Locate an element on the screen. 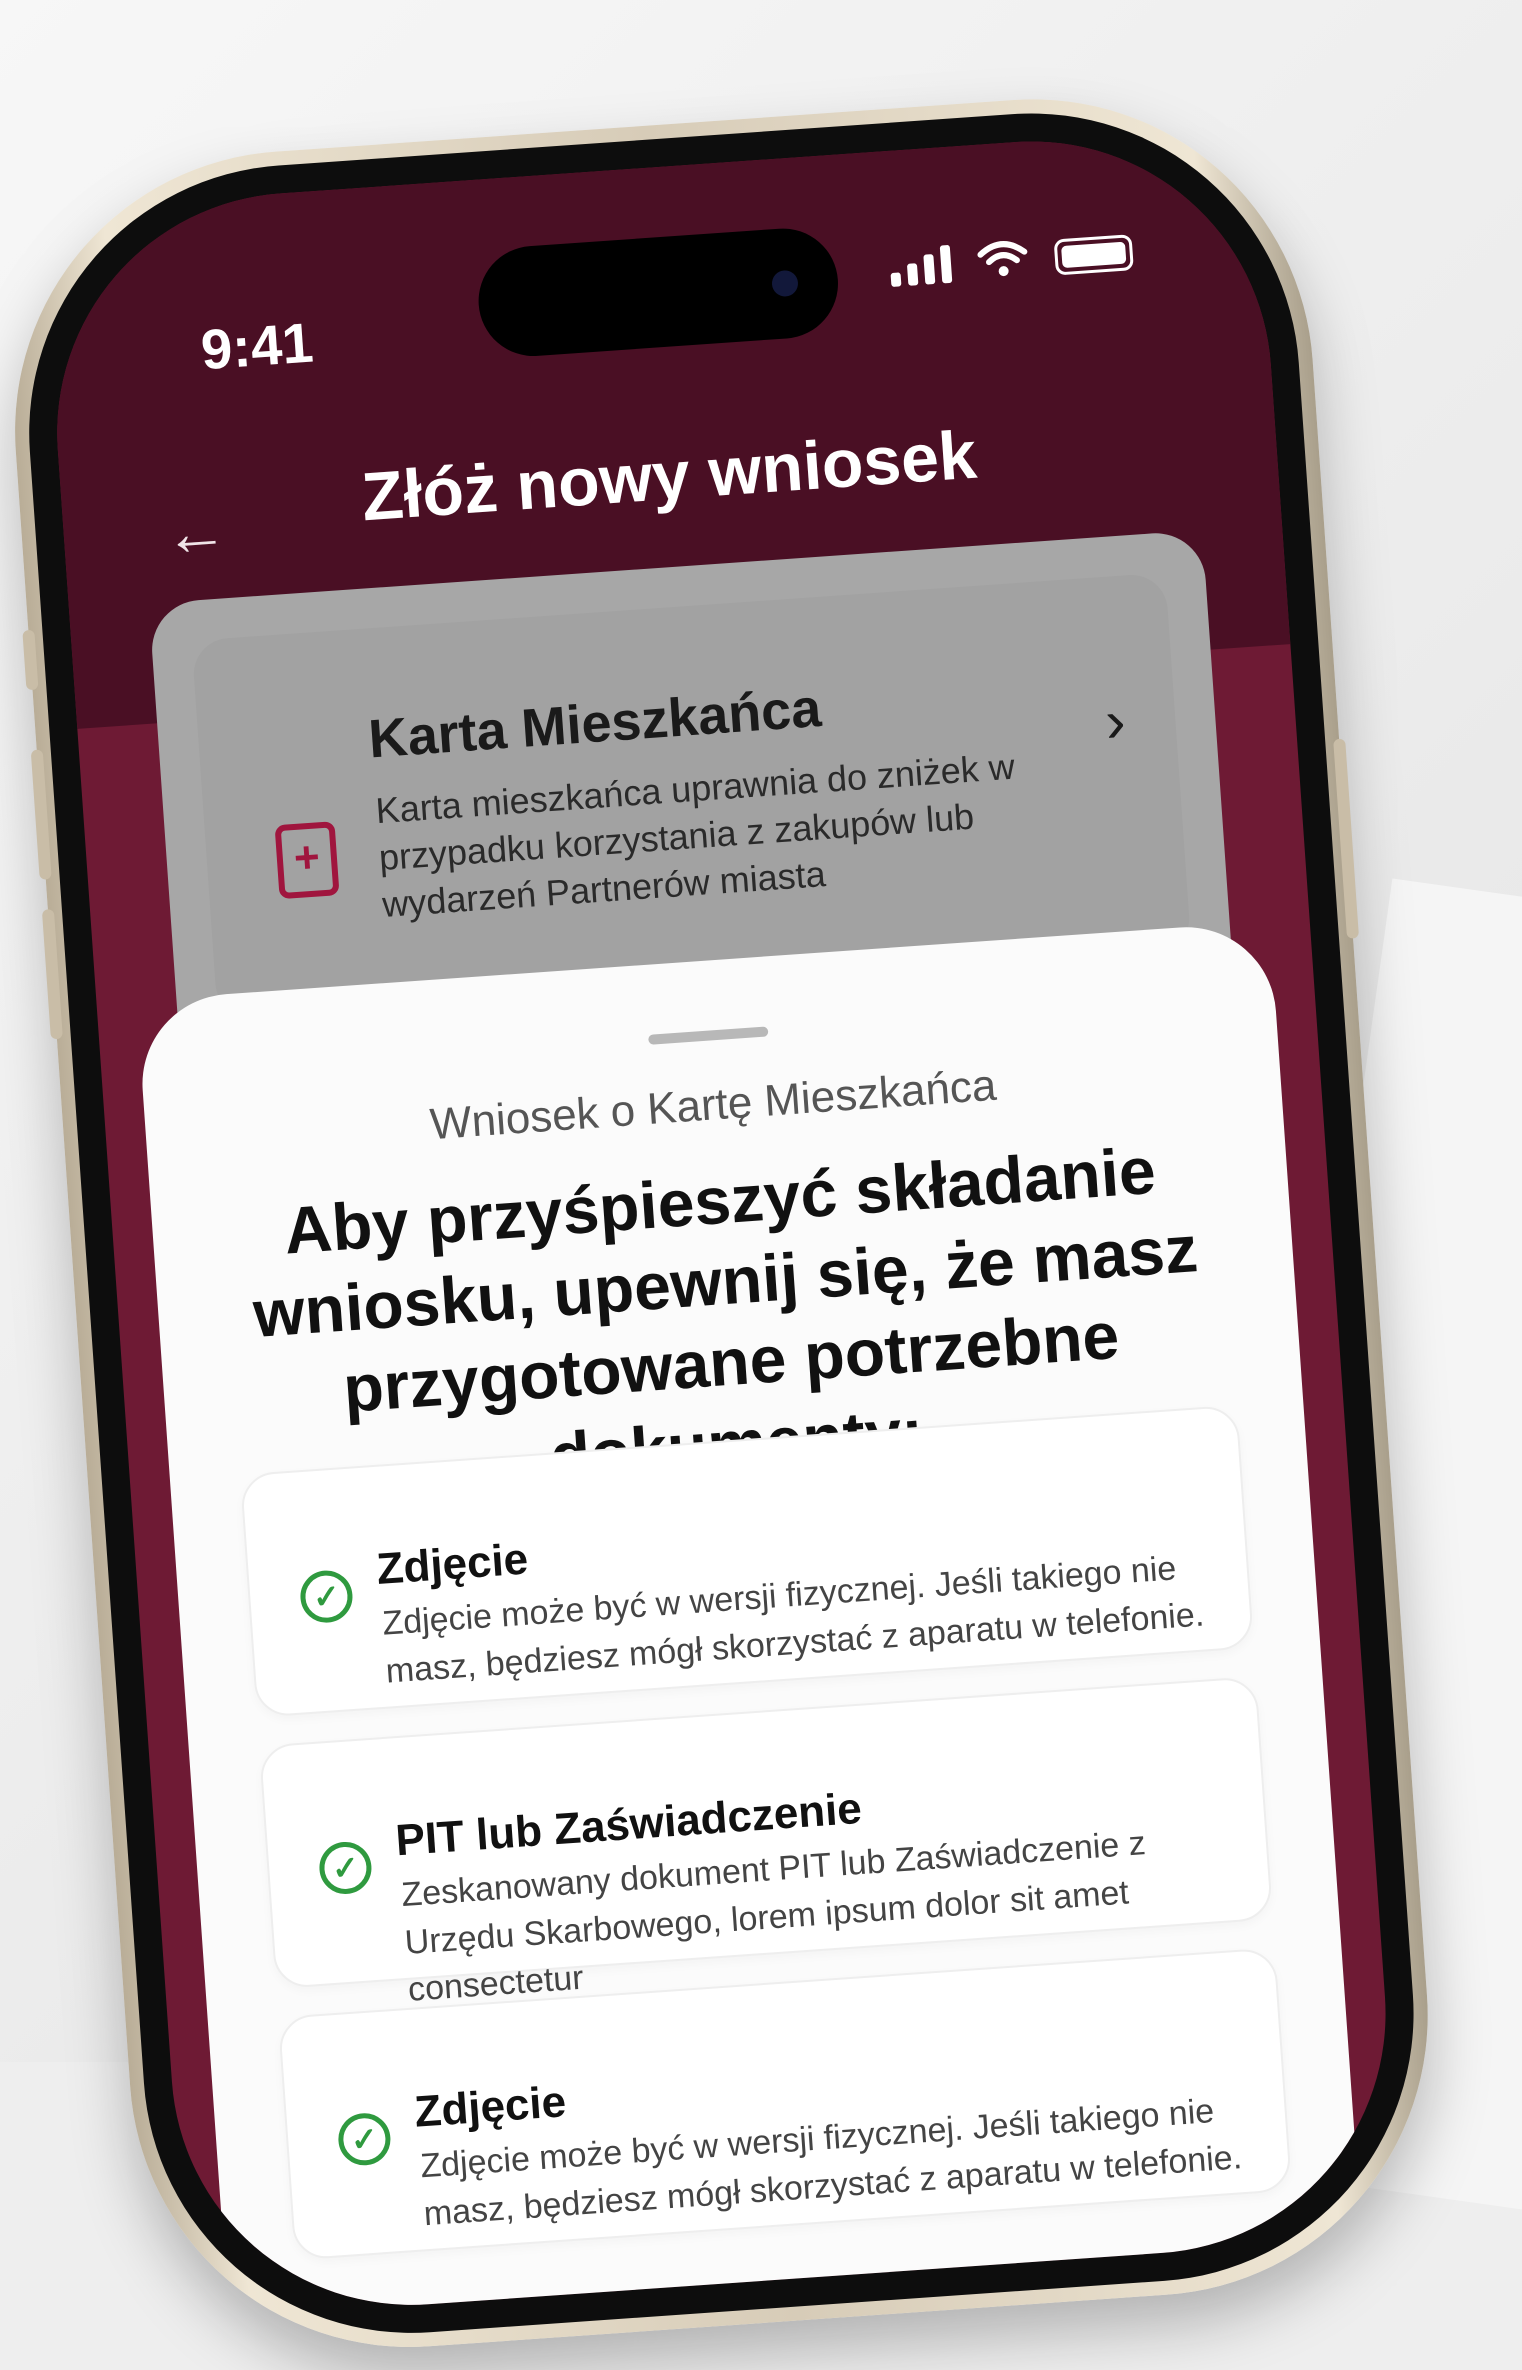  camera-icon is located at coordinates (785, 283).